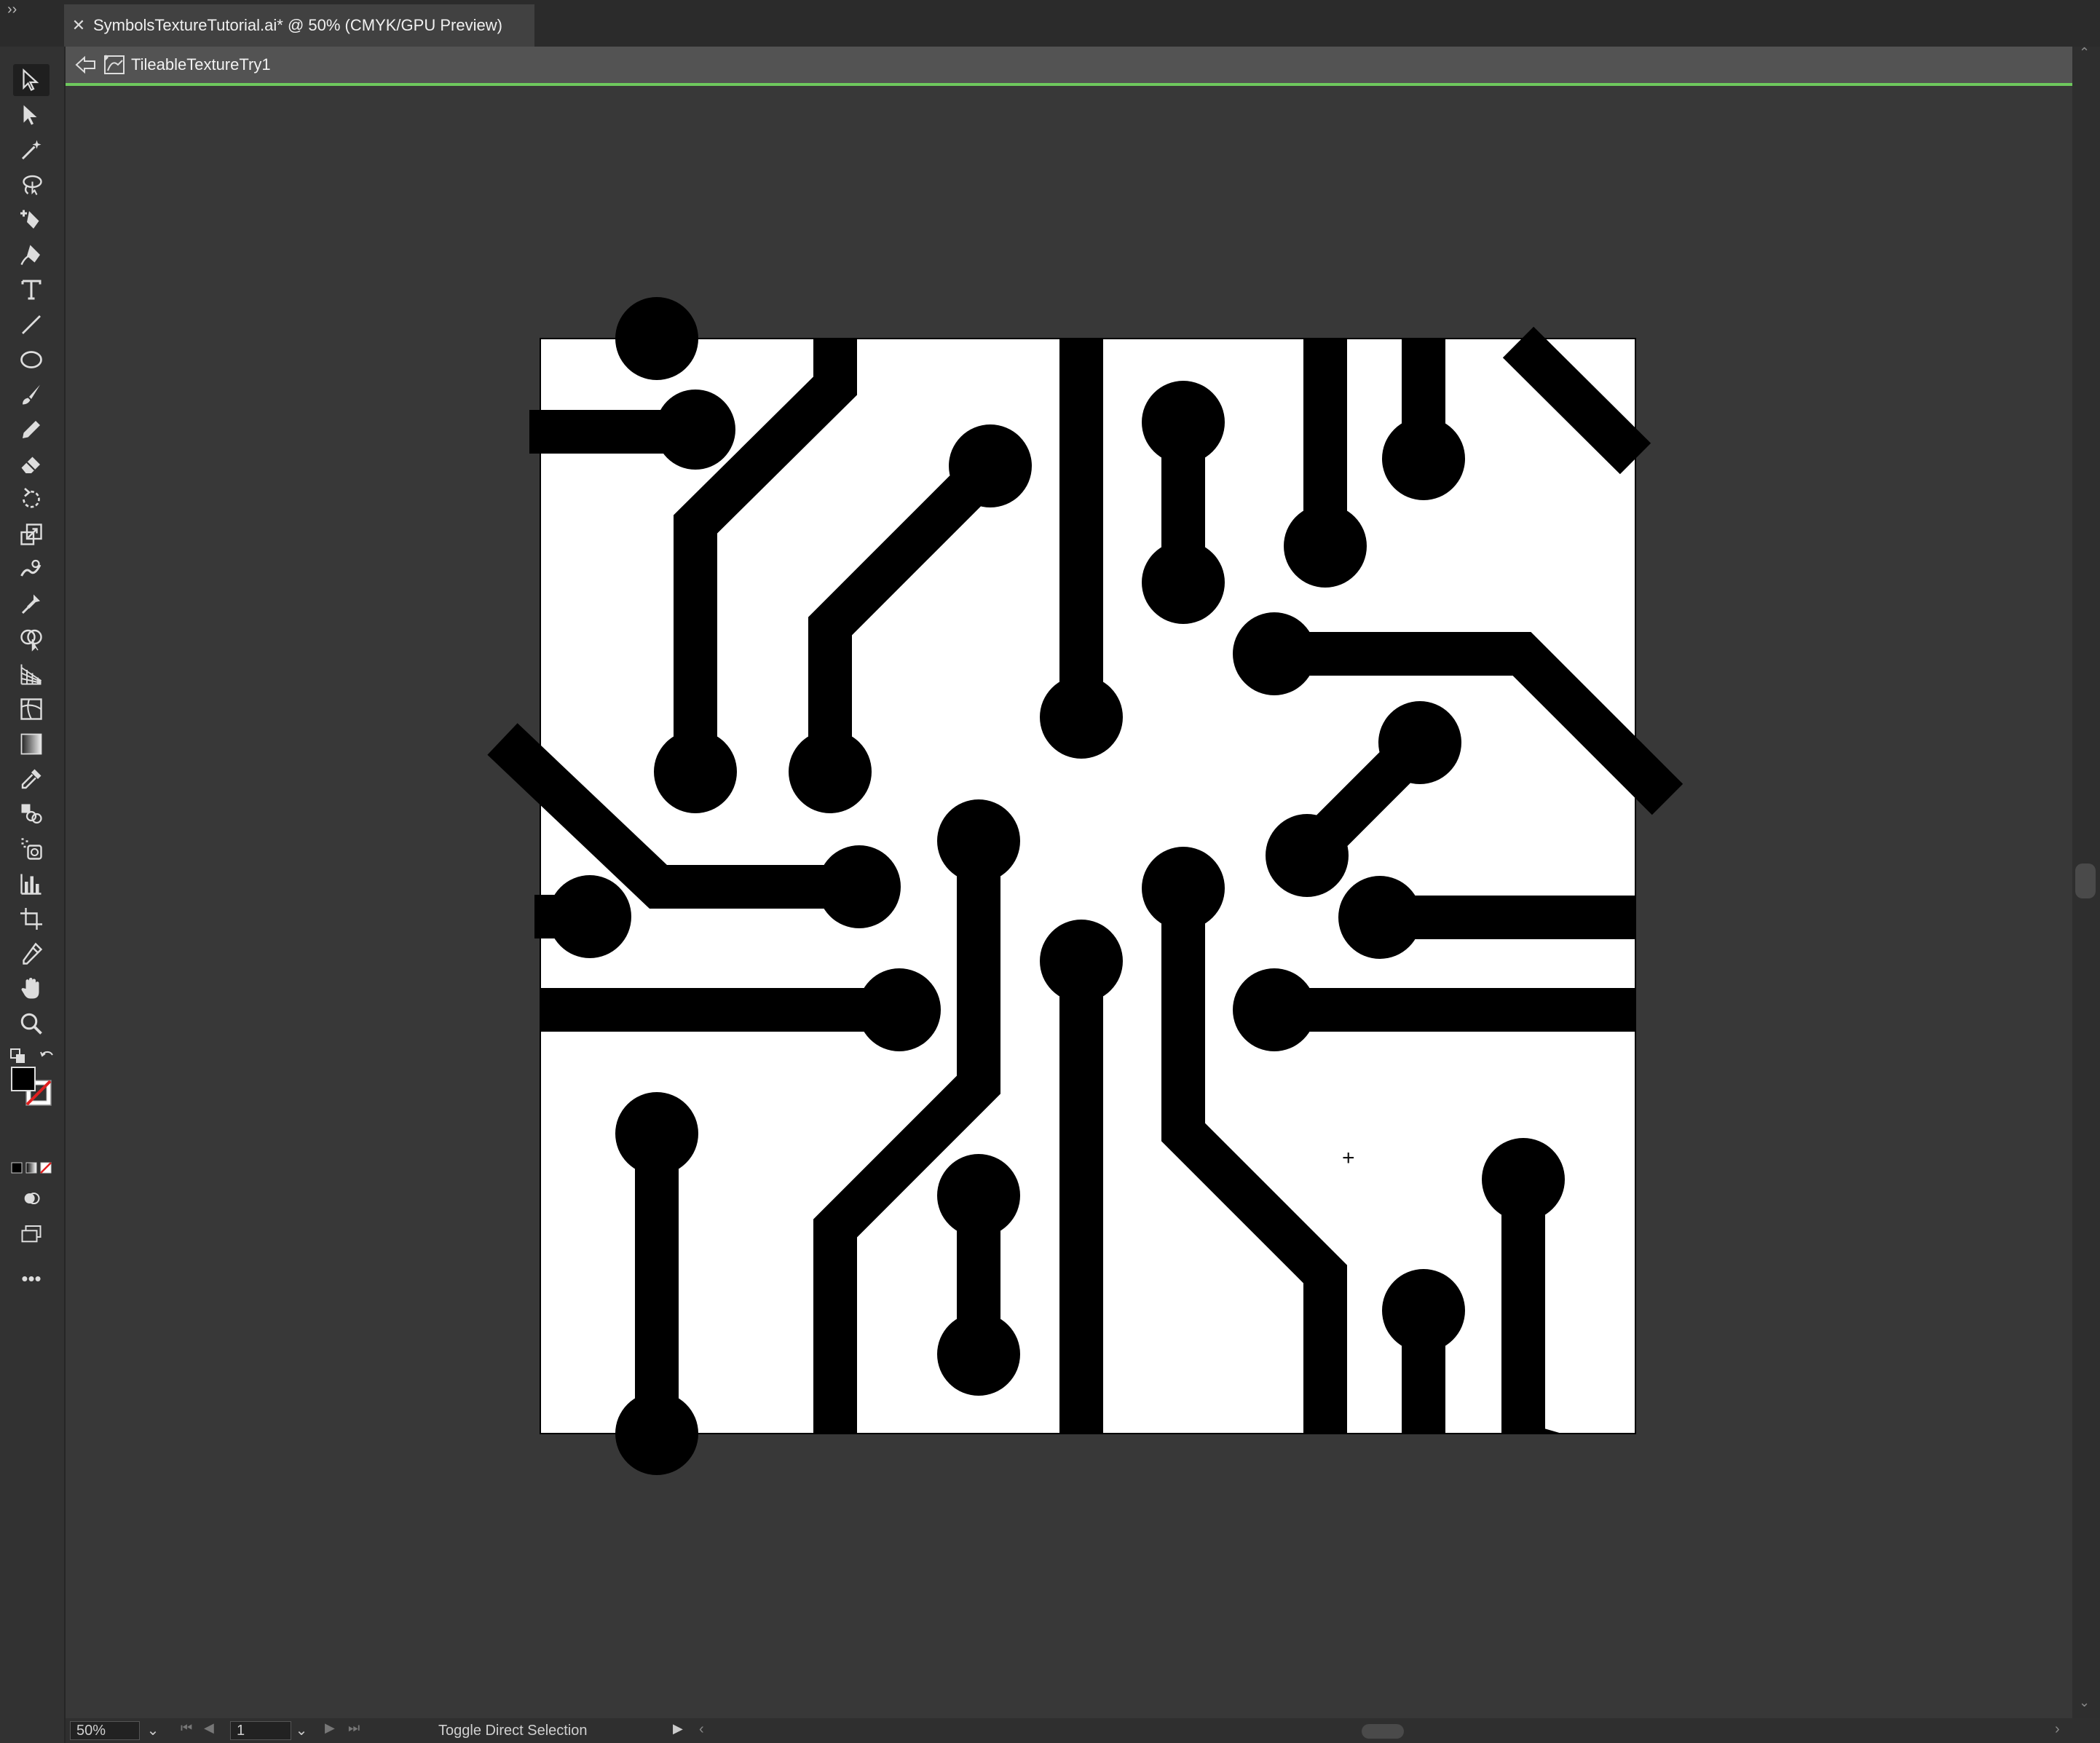 The image size is (2100, 1743). What do you see at coordinates (186, 1728) in the screenshot?
I see `first-artboard-icon: ⏮` at bounding box center [186, 1728].